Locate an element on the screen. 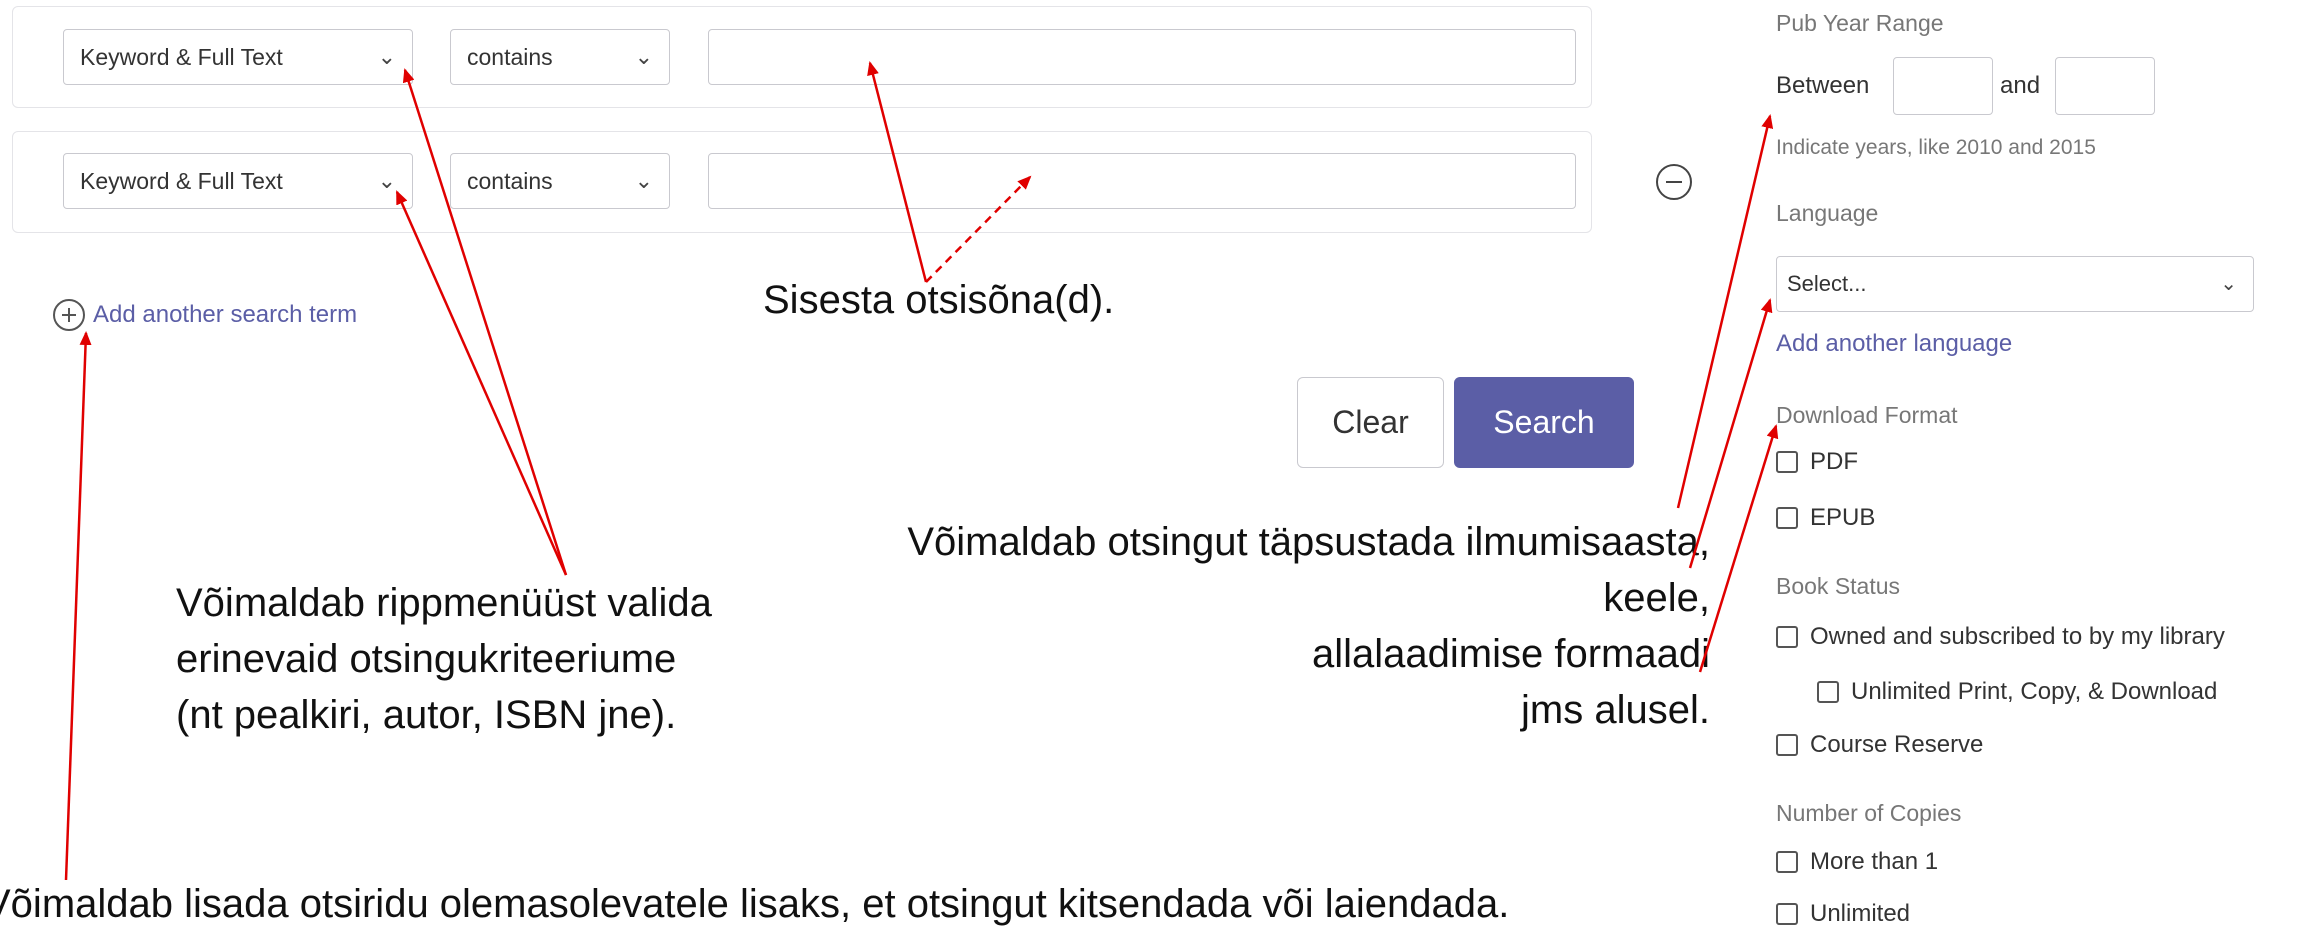 This screenshot has height=932, width=2304. checkbox-course-reserve: Course Reserve is located at coordinates (1879, 745).